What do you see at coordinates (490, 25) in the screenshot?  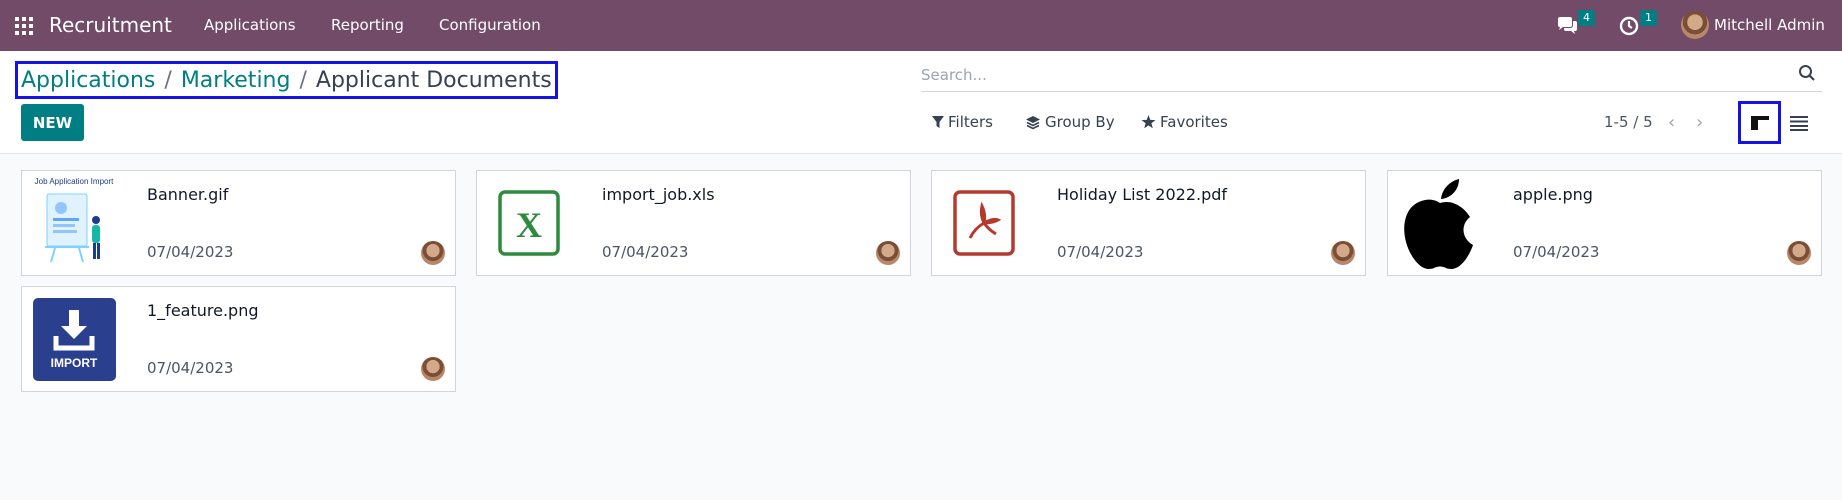 I see `menu-configuration: Configuration` at bounding box center [490, 25].